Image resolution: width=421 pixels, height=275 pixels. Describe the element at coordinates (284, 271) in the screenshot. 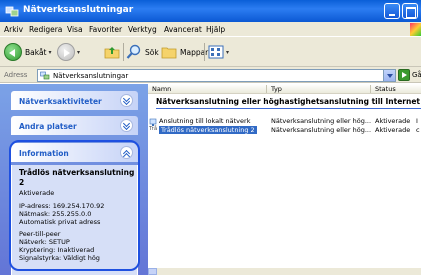

I see `horizontal-scrollbar` at that location.